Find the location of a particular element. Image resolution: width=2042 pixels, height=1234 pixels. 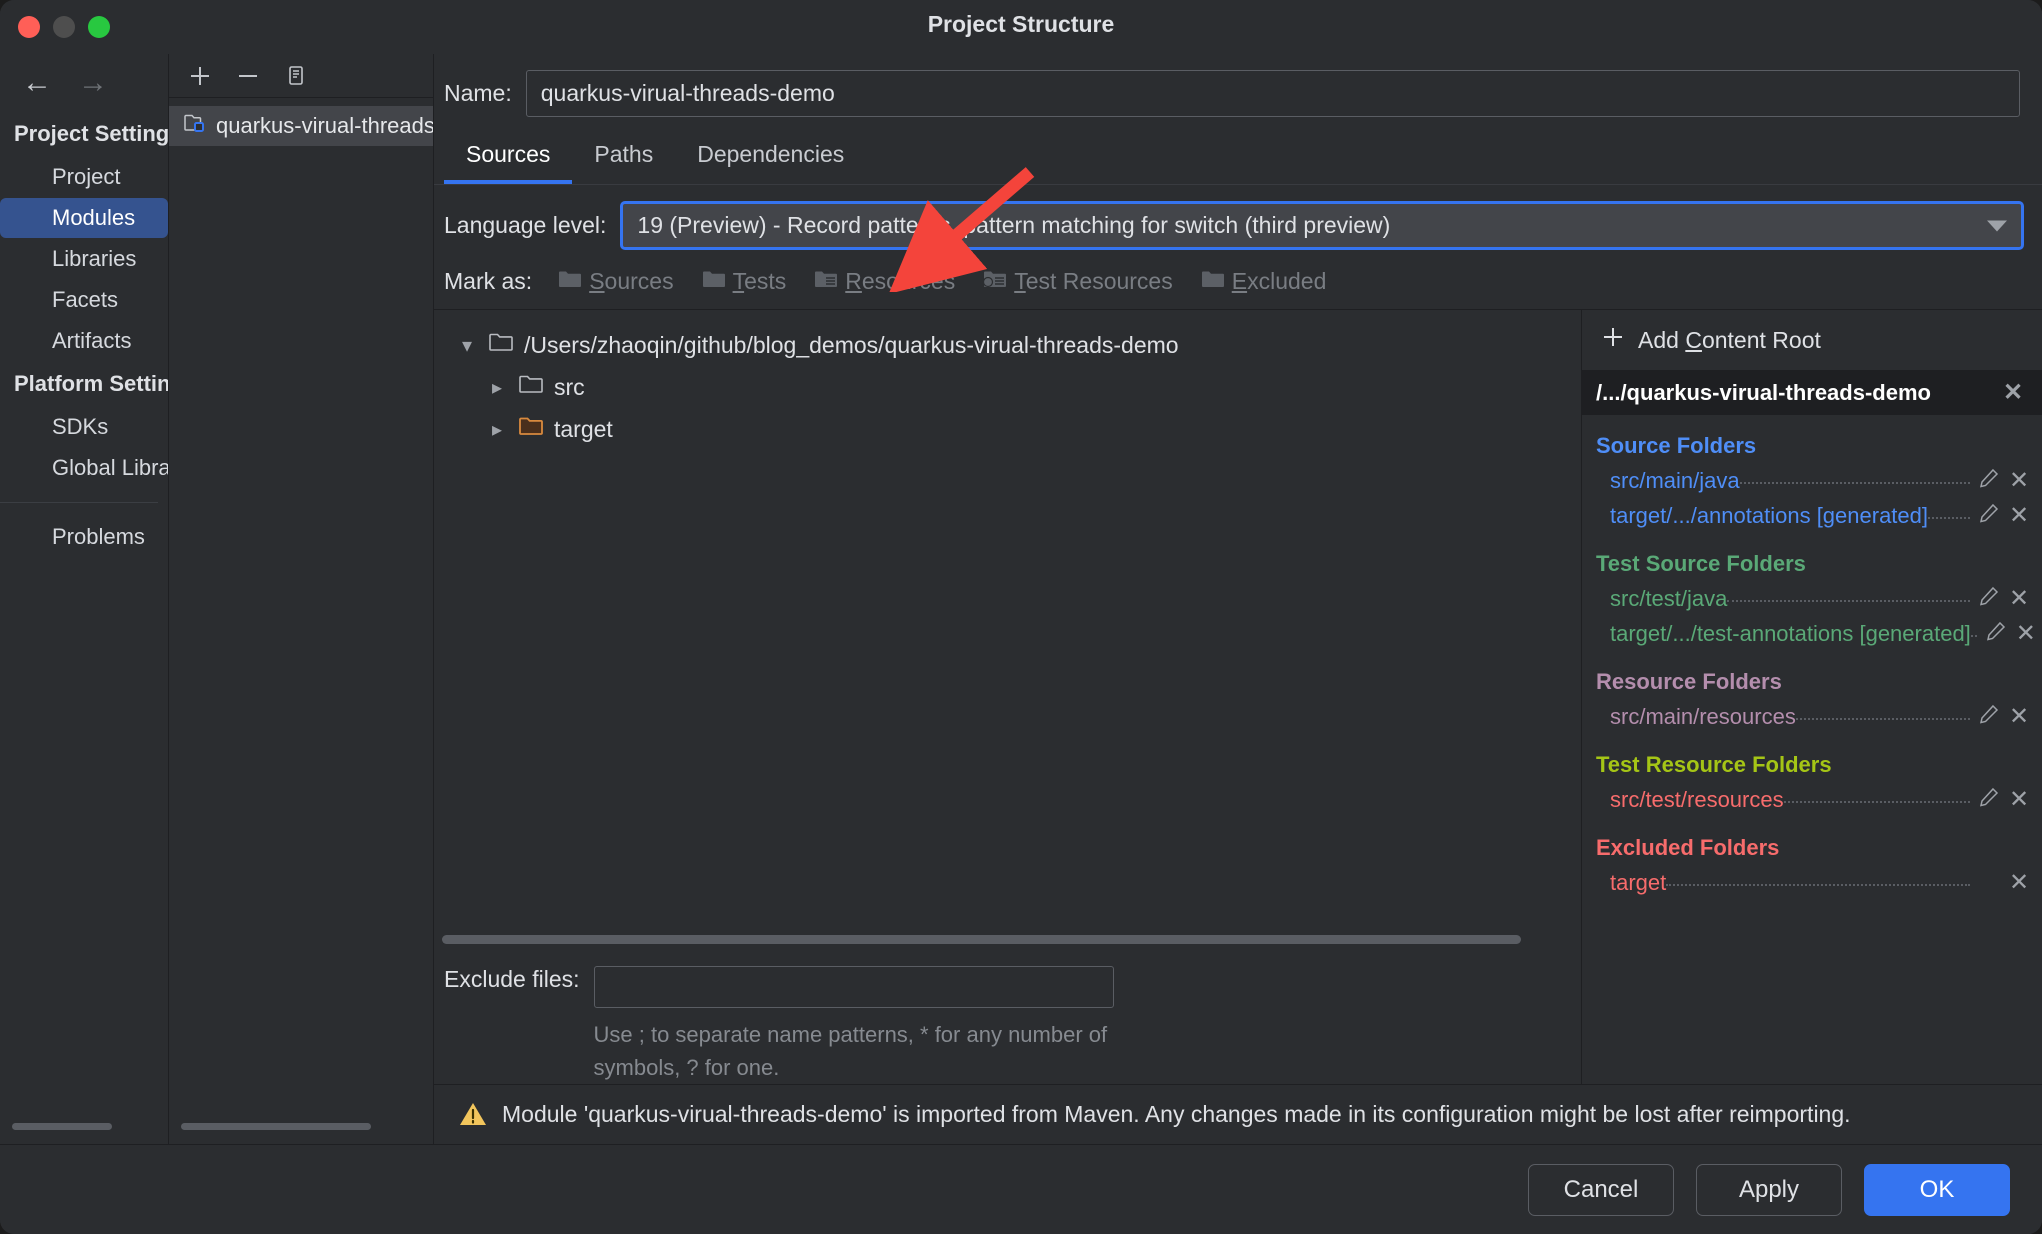

back-arrow-icon: ← is located at coordinates (37, 83).